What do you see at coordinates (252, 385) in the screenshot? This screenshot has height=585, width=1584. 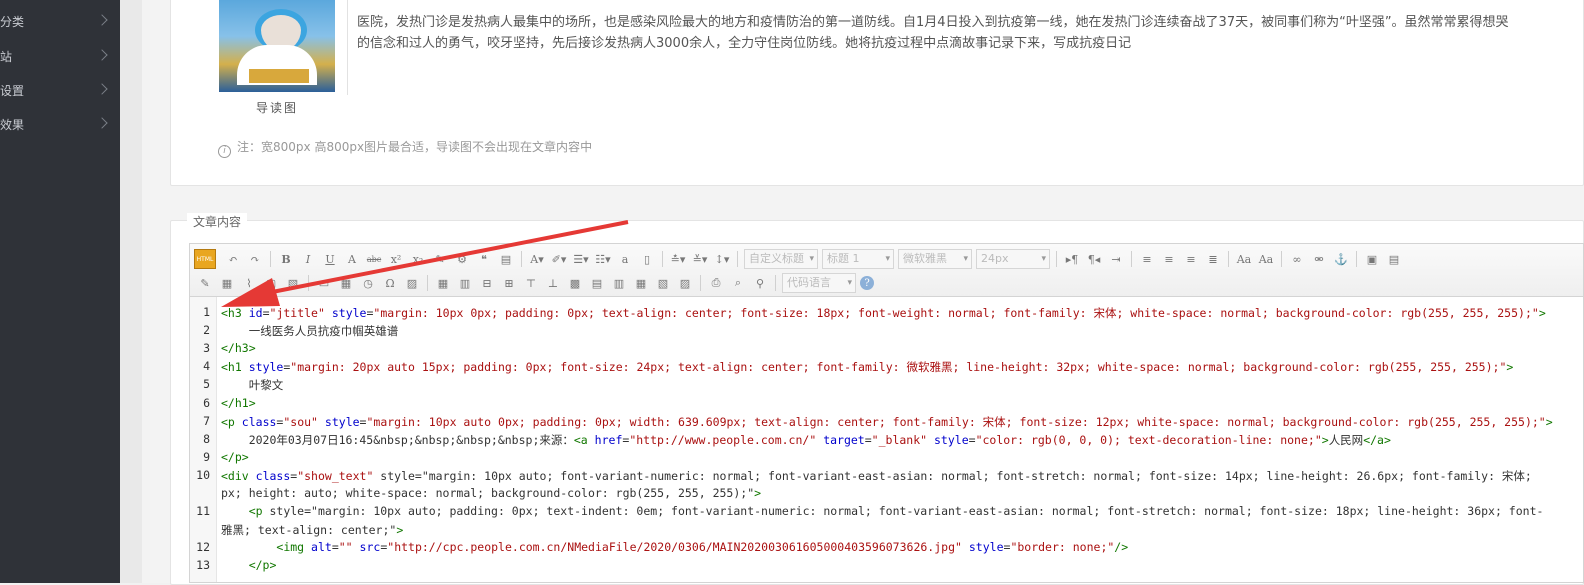 I see `code-line: 叶黎文` at bounding box center [252, 385].